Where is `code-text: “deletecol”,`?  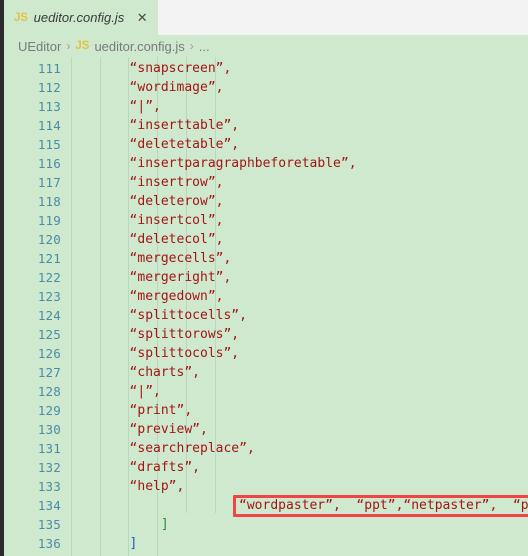 code-text: “deletecol”, is located at coordinates (176, 239).